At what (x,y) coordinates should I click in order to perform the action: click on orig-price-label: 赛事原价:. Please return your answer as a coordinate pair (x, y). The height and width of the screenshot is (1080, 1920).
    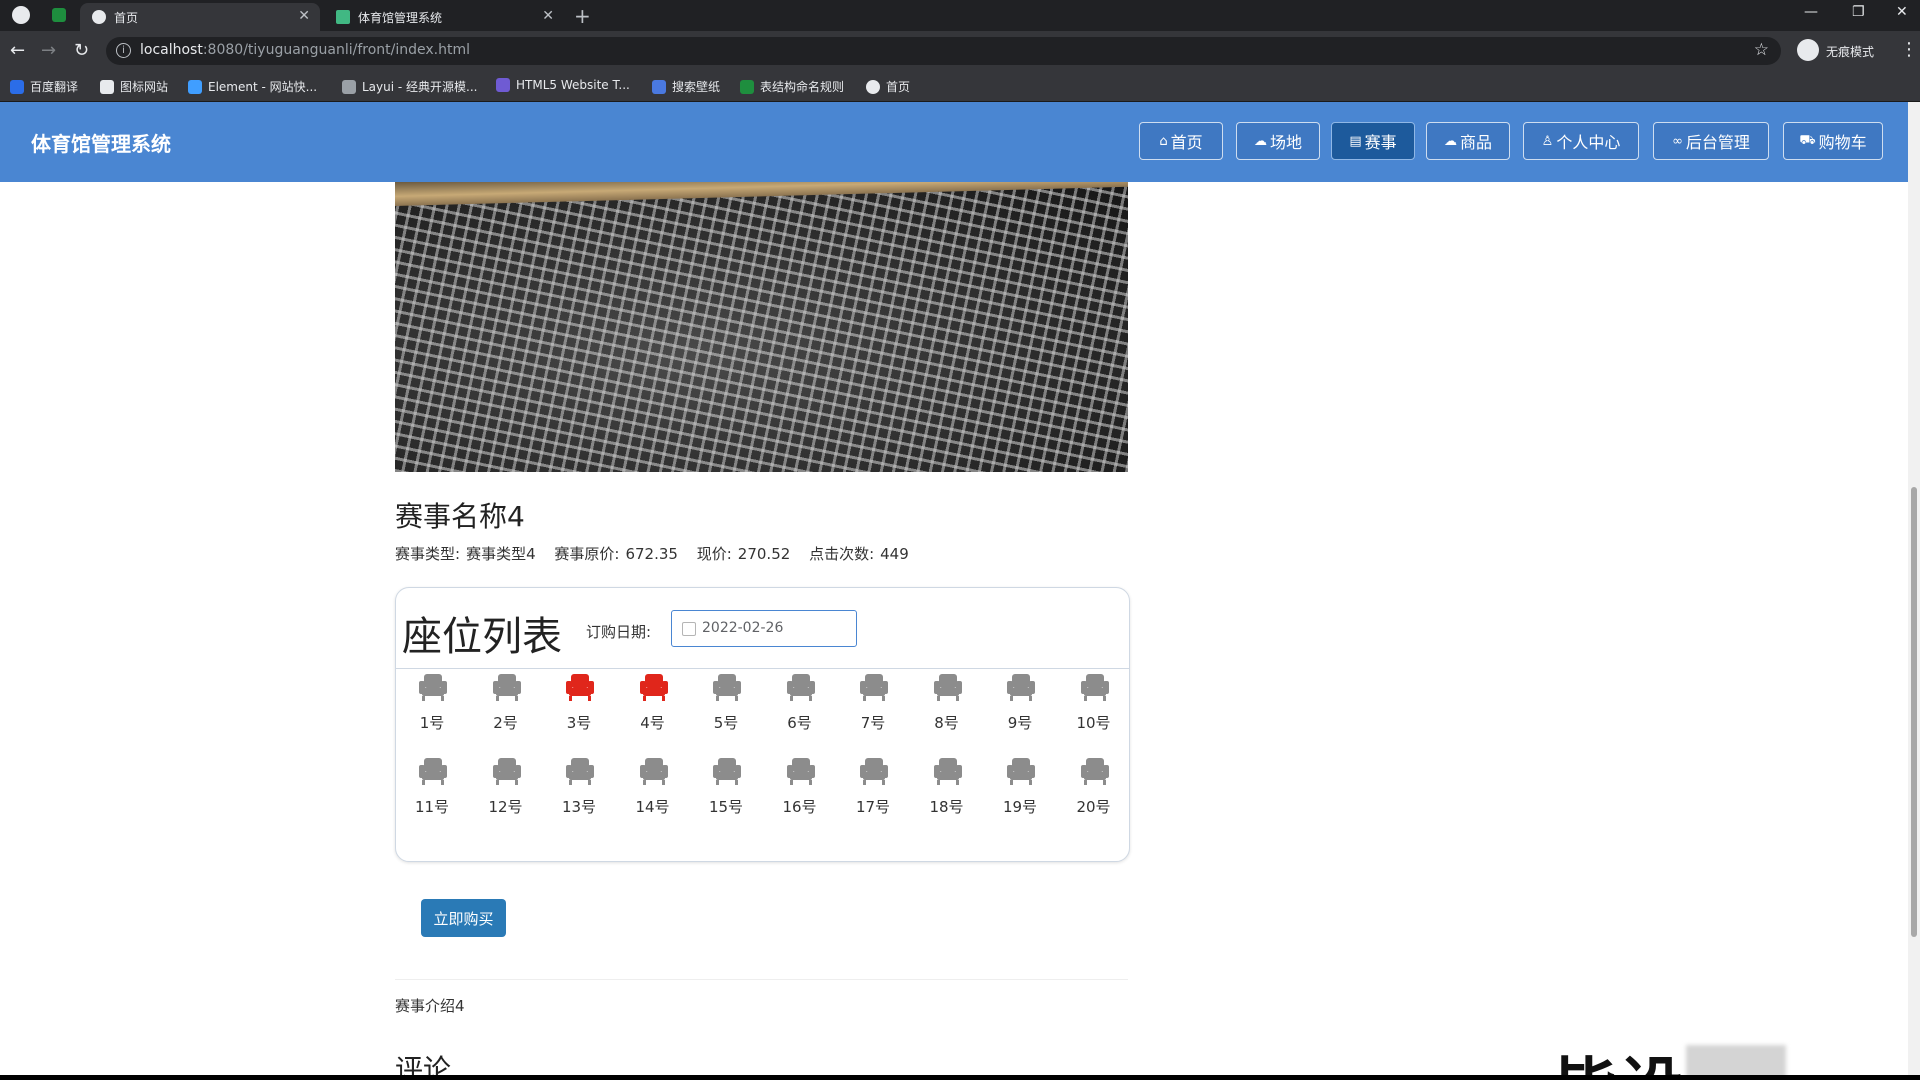
    Looking at the image, I should click on (587, 554).